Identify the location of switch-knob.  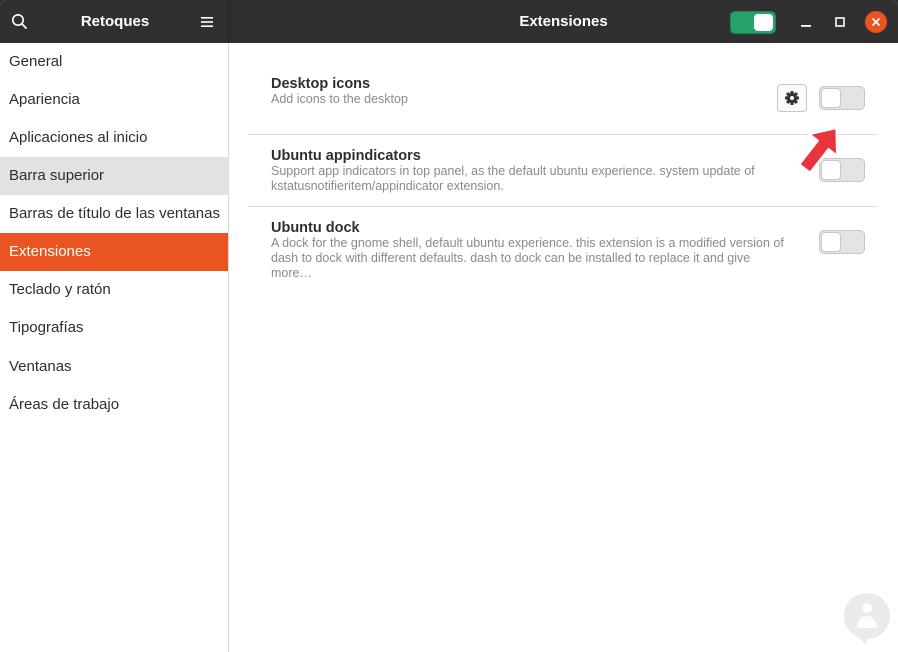
(763, 22).